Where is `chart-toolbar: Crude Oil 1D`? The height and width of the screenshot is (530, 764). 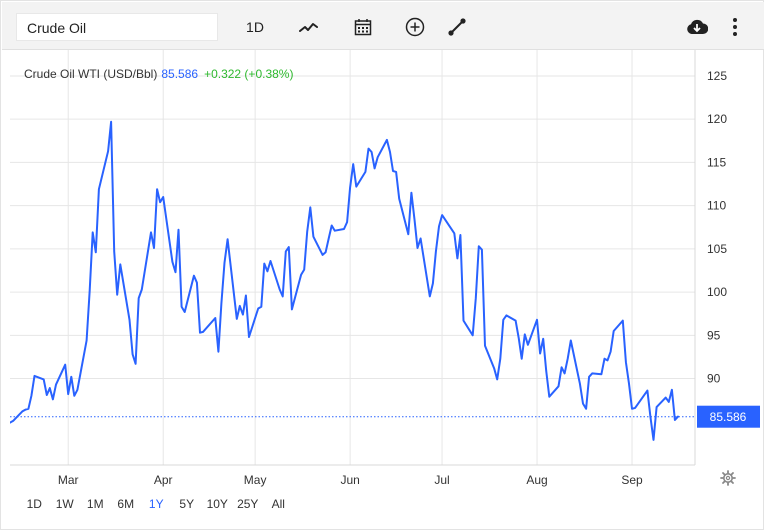
chart-toolbar: Crude Oil 1D is located at coordinates (383, 26).